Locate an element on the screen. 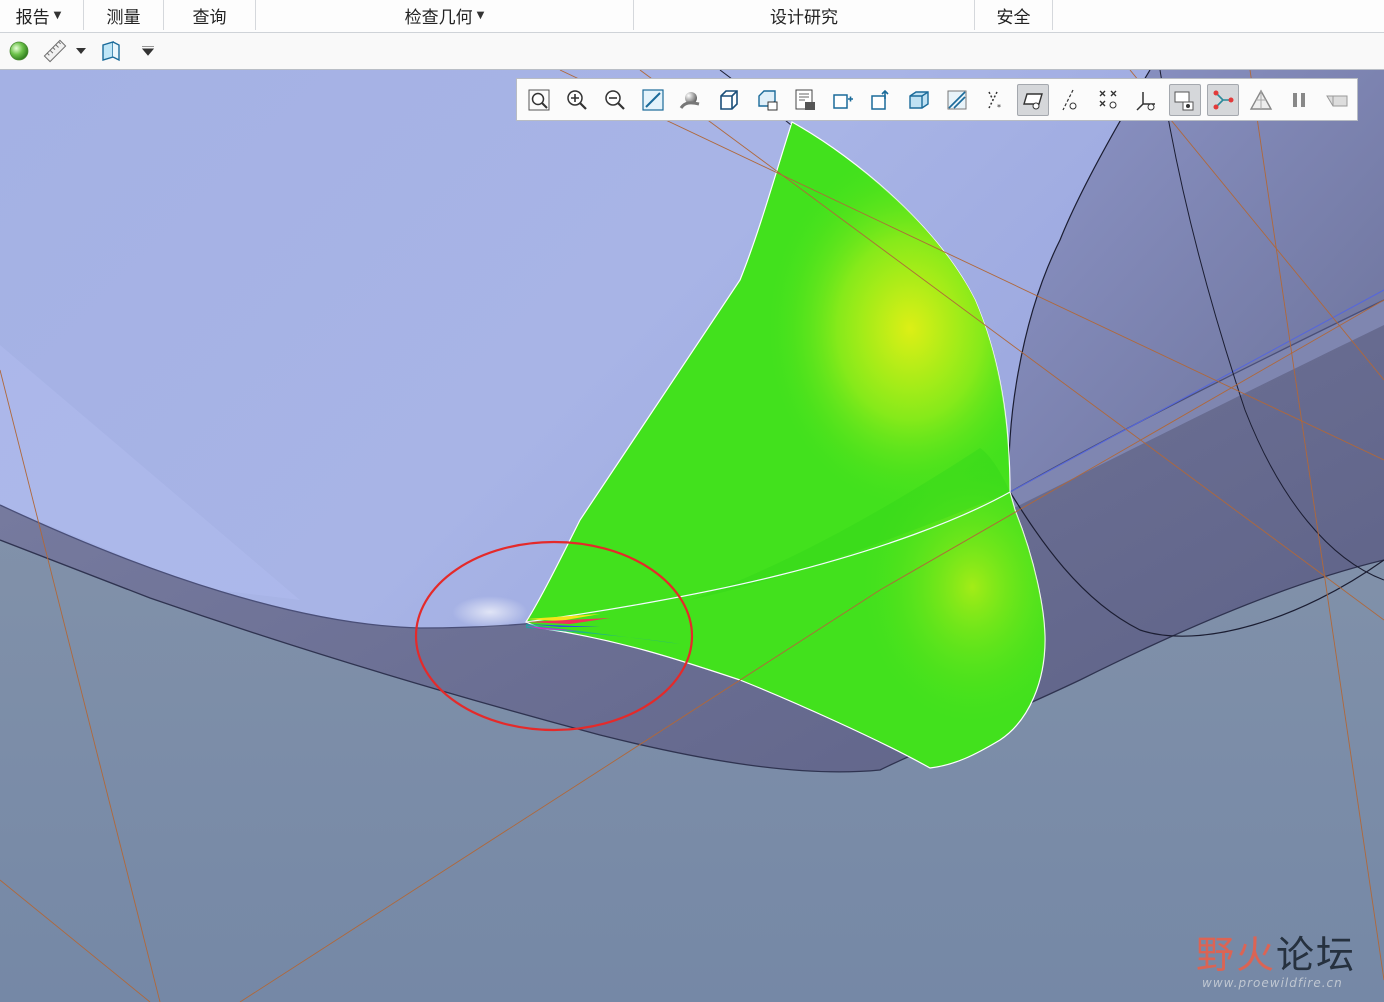  reorient-icon is located at coordinates (653, 100).